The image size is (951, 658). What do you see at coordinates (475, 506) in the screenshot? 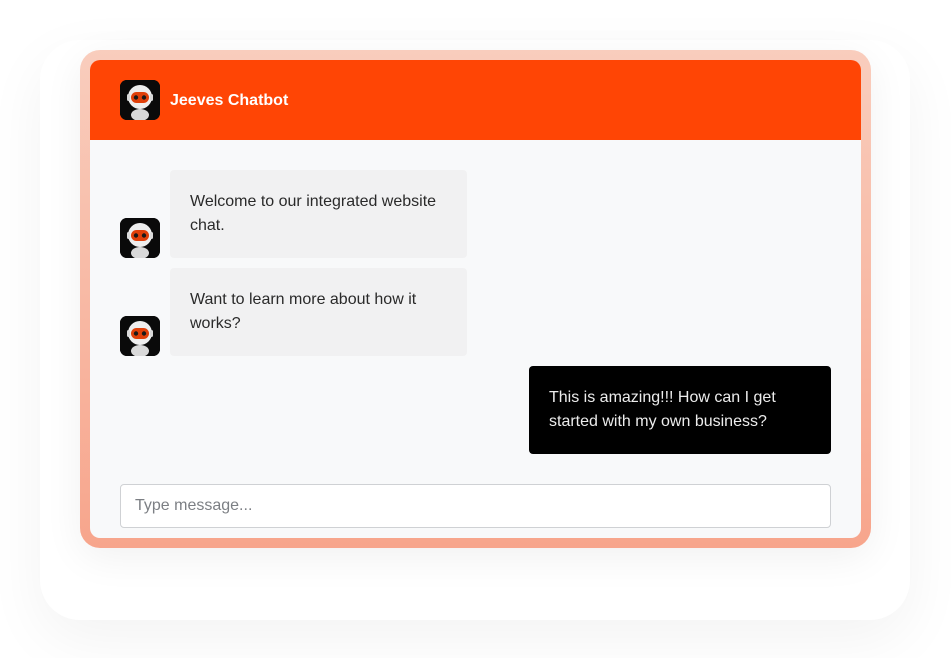
I see `message-input` at bounding box center [475, 506].